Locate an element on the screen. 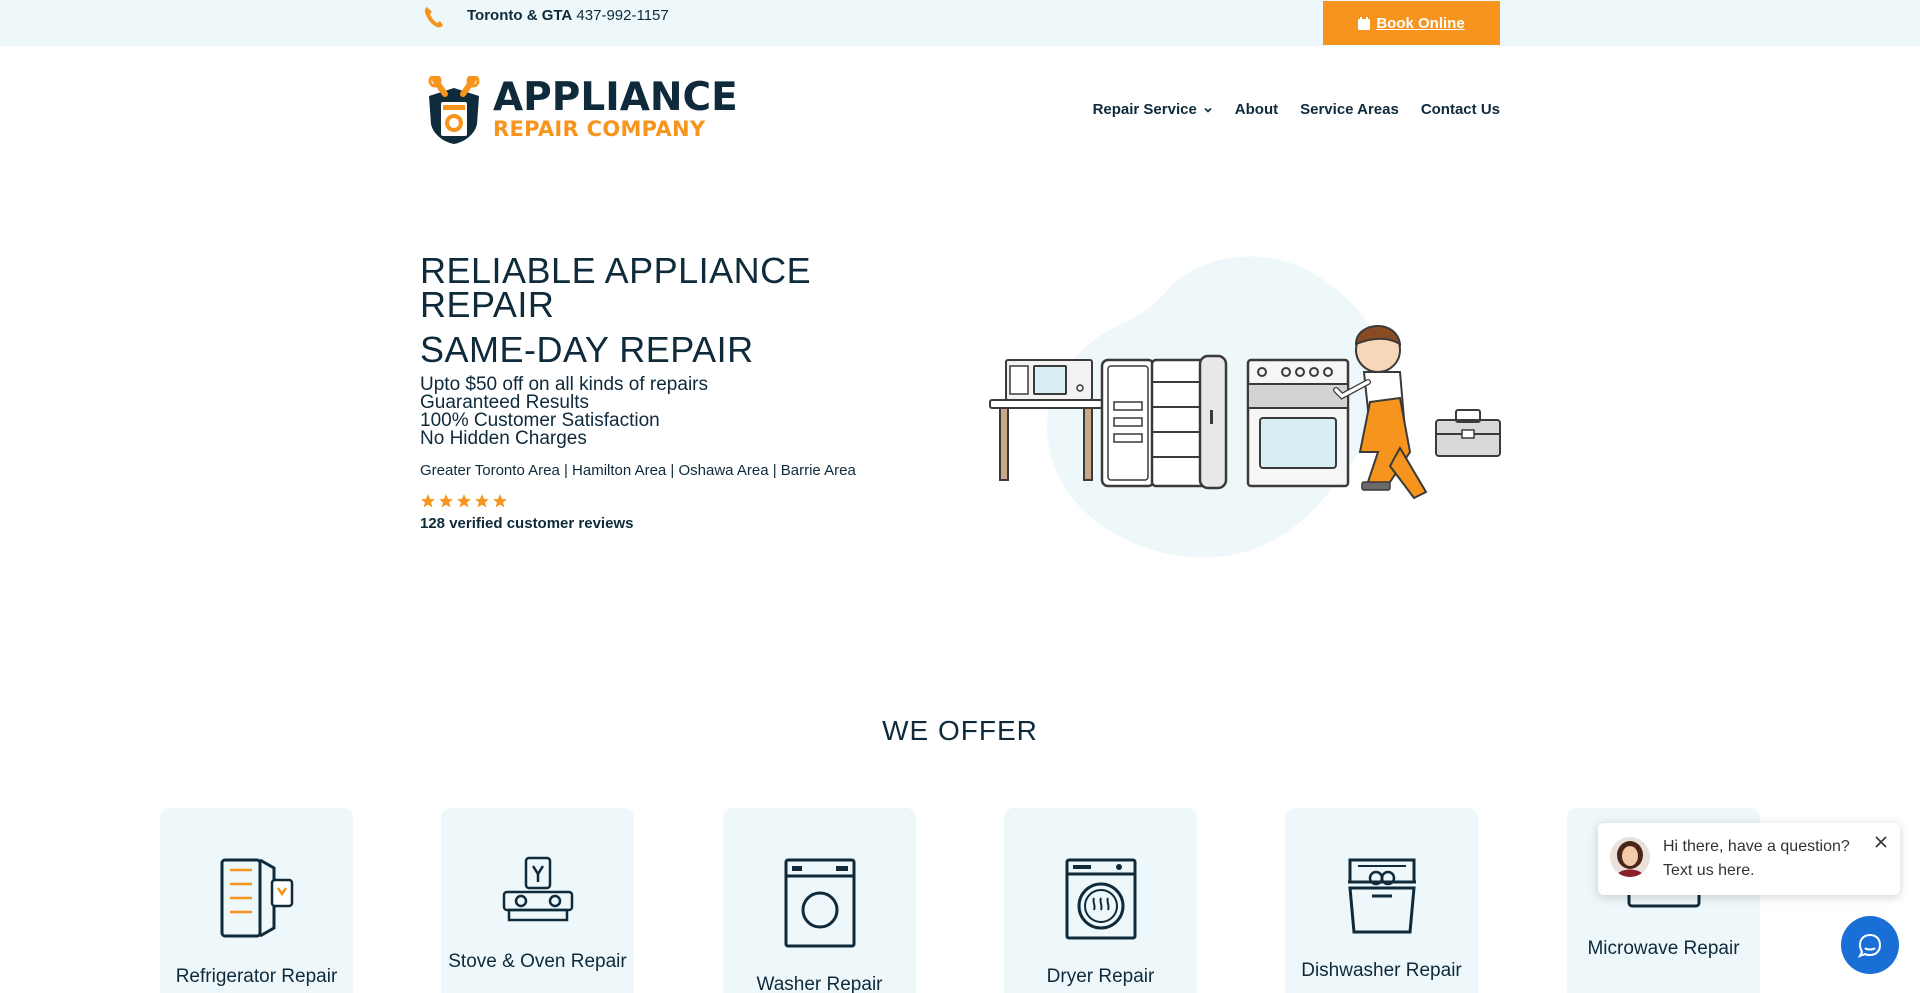 The image size is (1920, 993). service-card-label: Dryer Repair is located at coordinates (1100, 976).